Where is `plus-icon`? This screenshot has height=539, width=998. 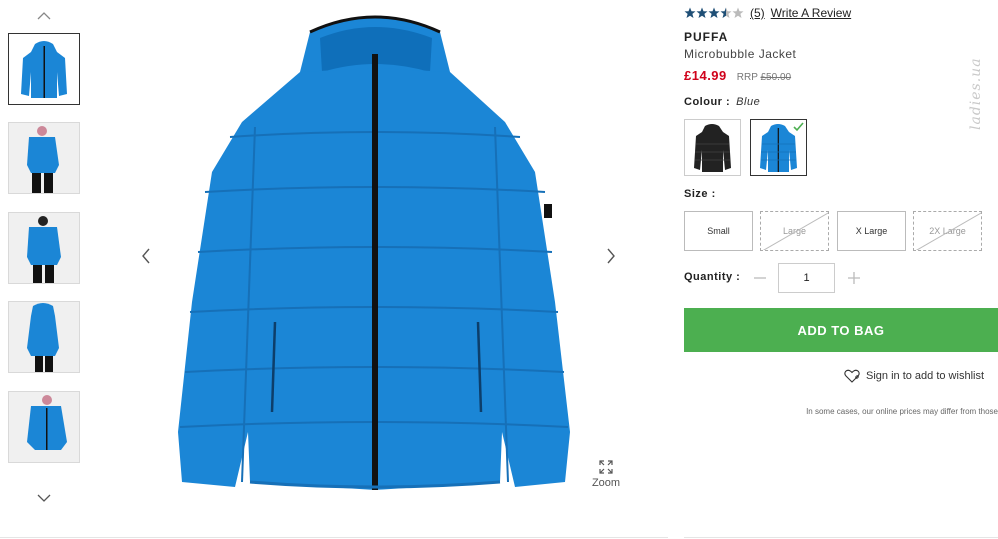
plus-icon is located at coordinates (854, 278).